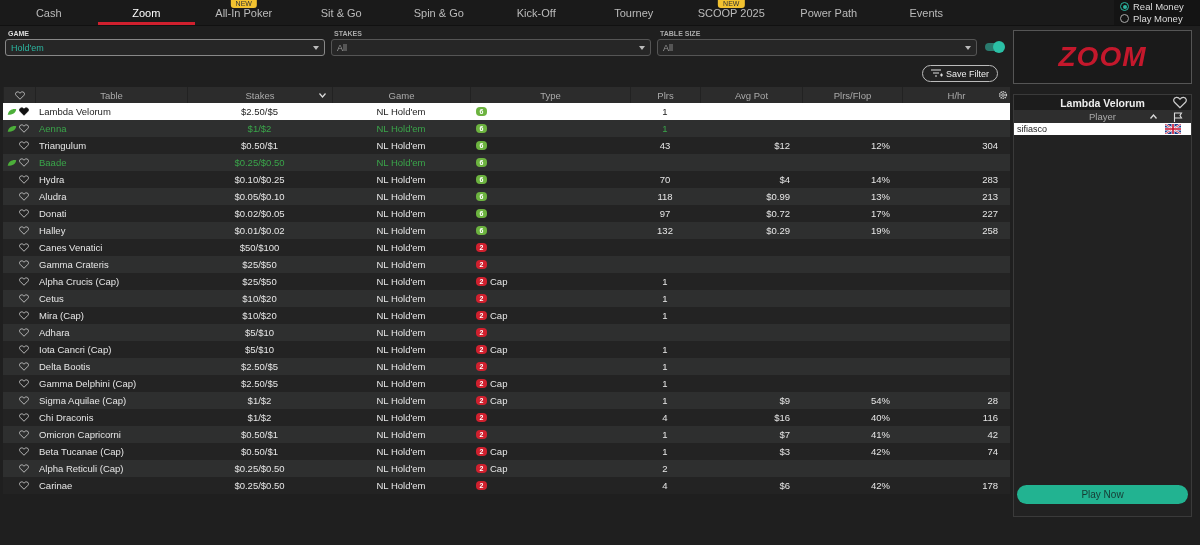 The image size is (1200, 545). What do you see at coordinates (65, 366) in the screenshot?
I see `table-name: Delta Bootis` at bounding box center [65, 366].